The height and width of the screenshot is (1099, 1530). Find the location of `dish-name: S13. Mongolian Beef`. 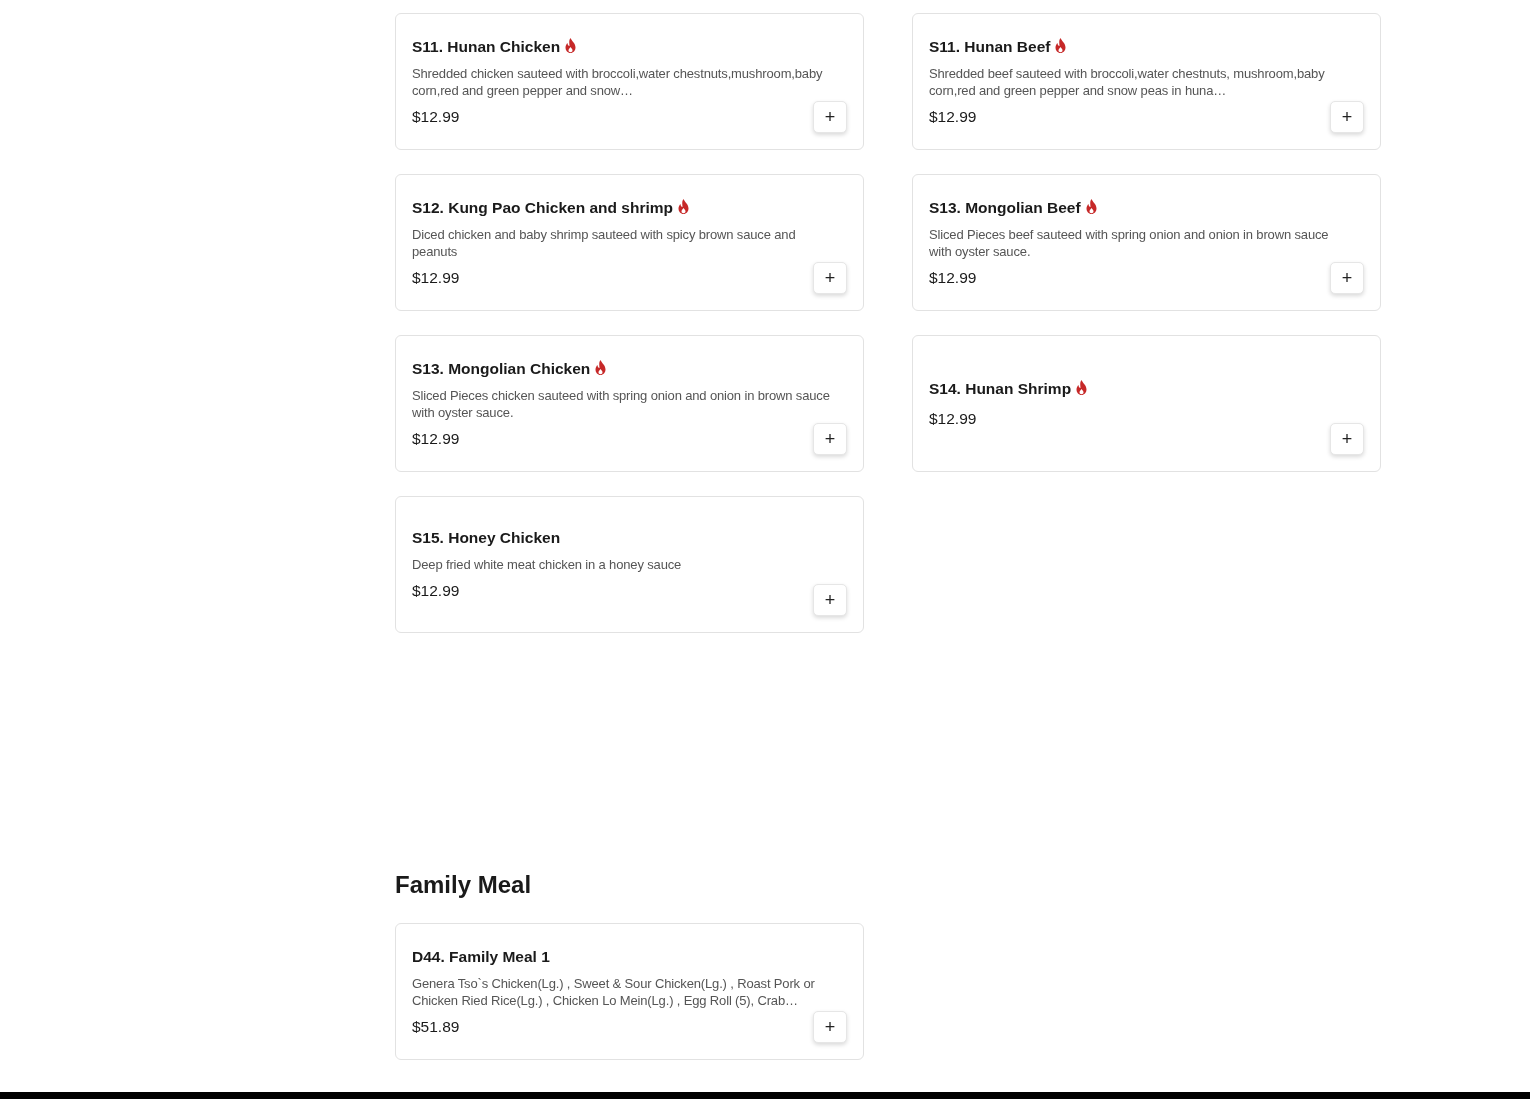

dish-name: S13. Mongolian Beef is located at coordinates (1005, 207).